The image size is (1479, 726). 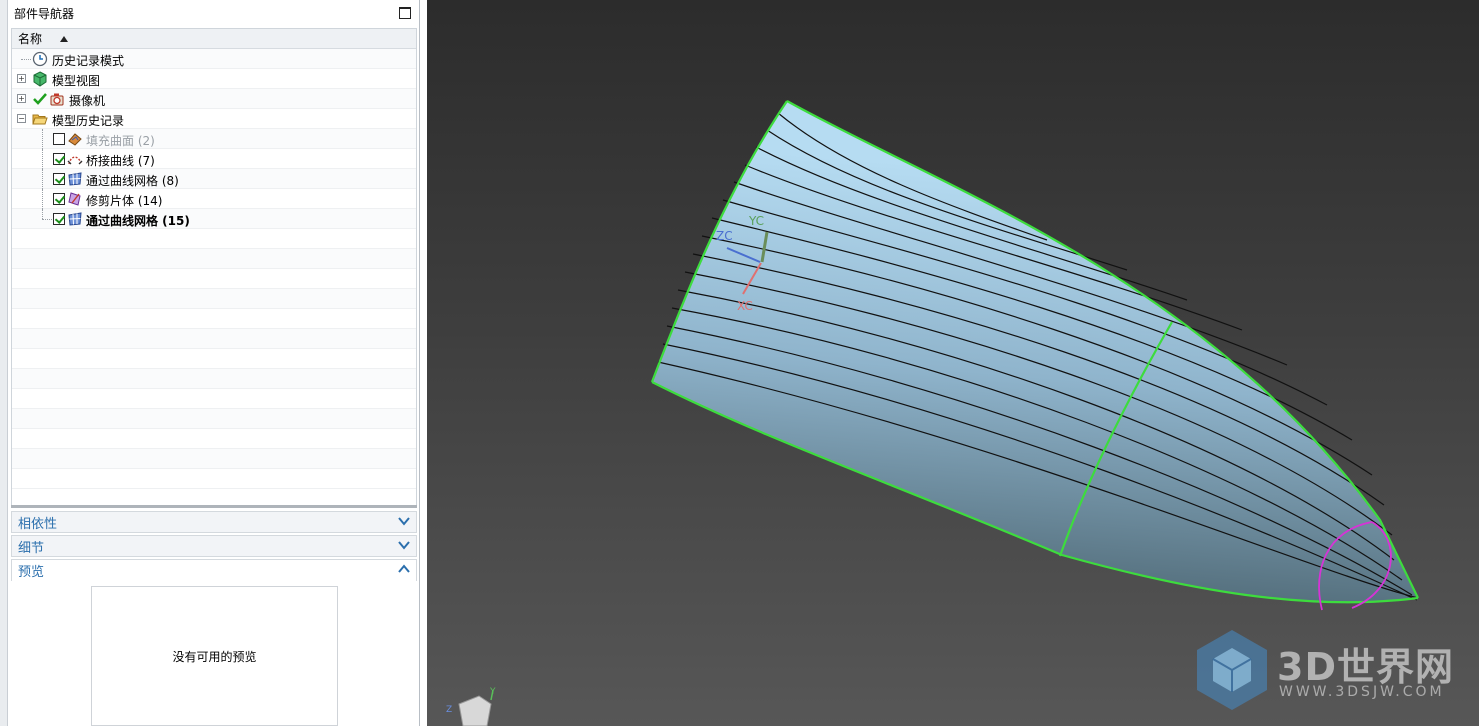 What do you see at coordinates (120, 161) in the screenshot?
I see `tree-label: 桥接曲线 (7)` at bounding box center [120, 161].